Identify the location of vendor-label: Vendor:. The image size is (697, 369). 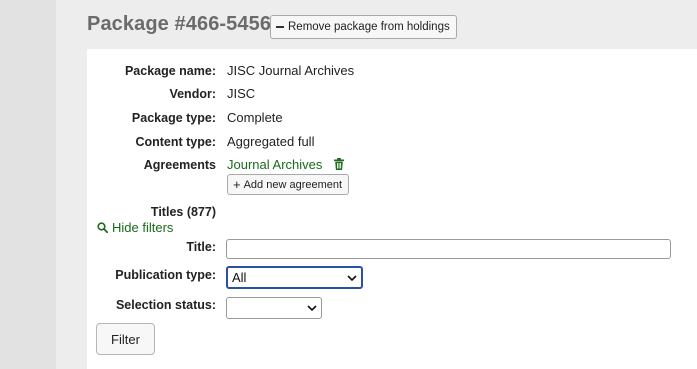
(192, 94).